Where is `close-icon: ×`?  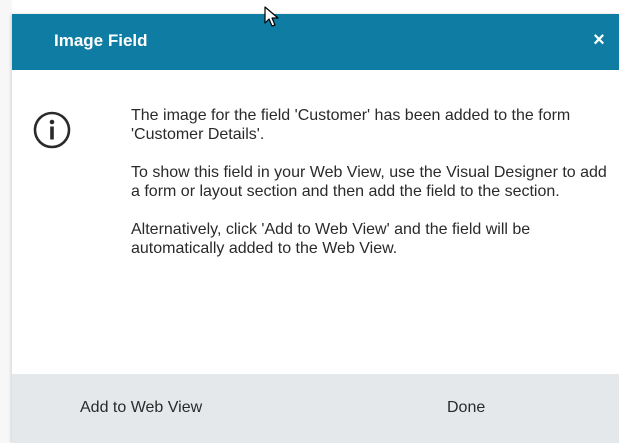 close-icon: × is located at coordinates (599, 40).